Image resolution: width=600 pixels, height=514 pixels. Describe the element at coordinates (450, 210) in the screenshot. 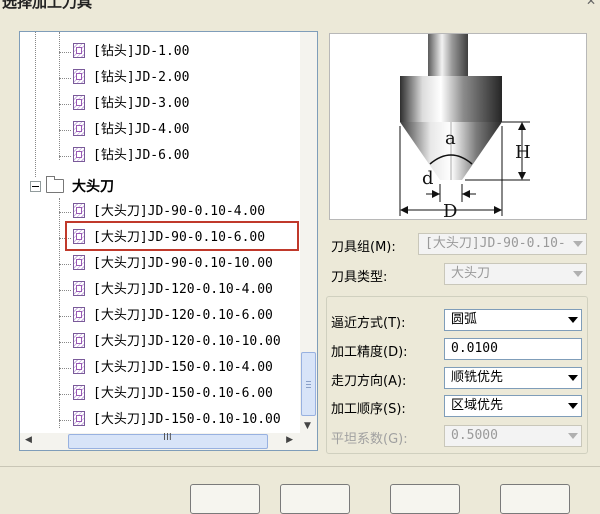

I see `label-d-big: D` at that location.